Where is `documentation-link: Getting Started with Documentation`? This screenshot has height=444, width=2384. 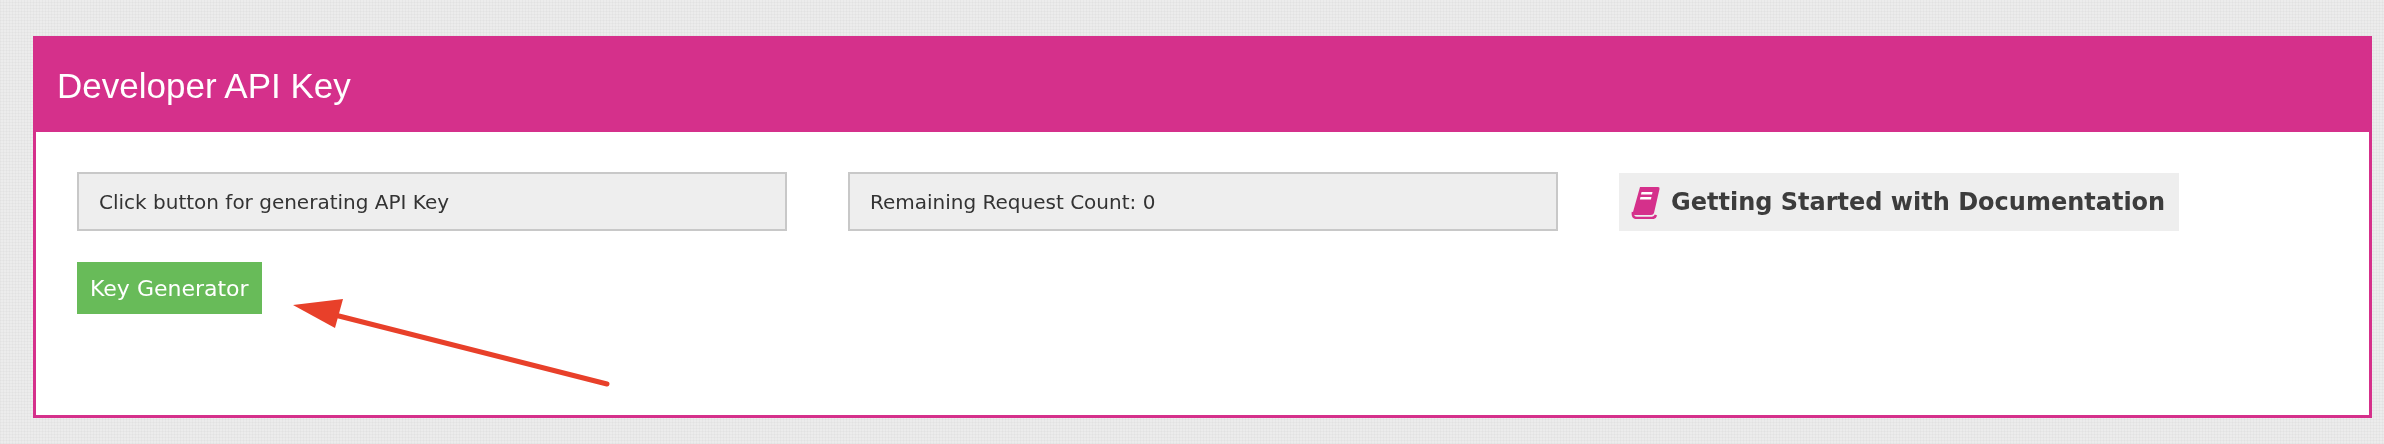 documentation-link: Getting Started with Documentation is located at coordinates (1899, 201).